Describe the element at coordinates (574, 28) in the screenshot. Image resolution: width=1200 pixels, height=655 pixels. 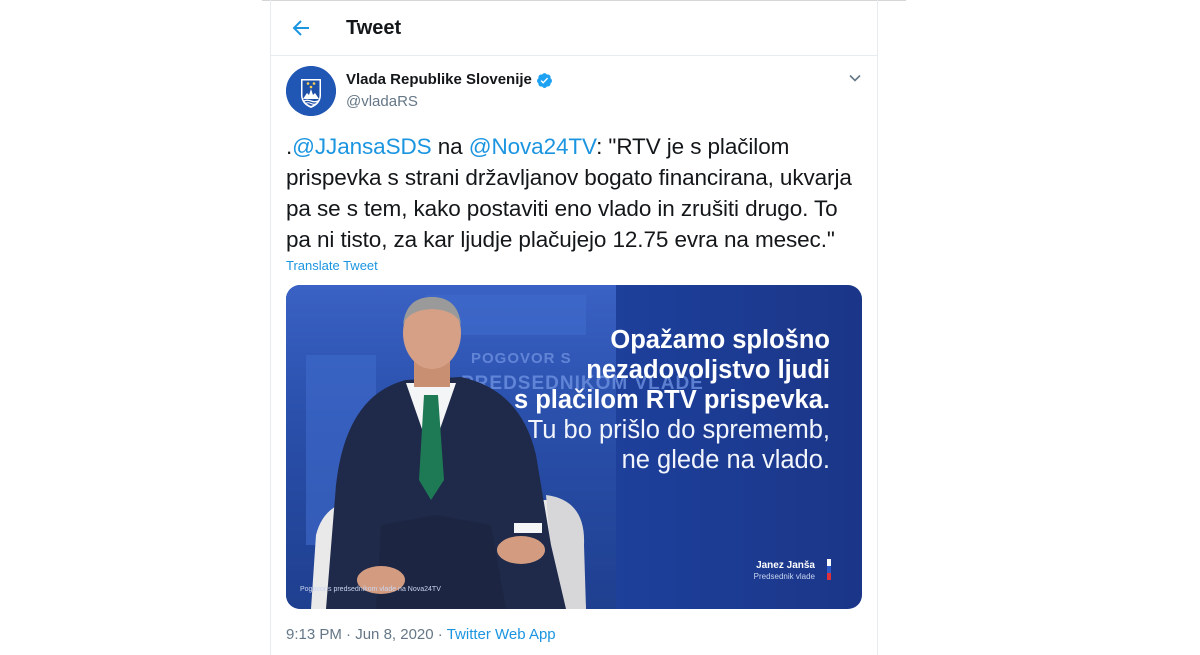
I see `header: Tweet` at that location.